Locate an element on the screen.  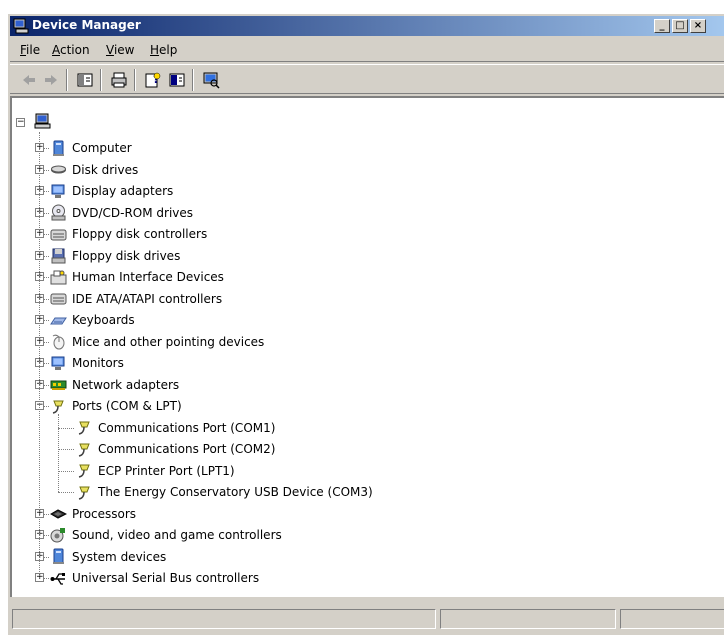
tree-category-item: Mice and other pointing devices is located at coordinates (157, 342).